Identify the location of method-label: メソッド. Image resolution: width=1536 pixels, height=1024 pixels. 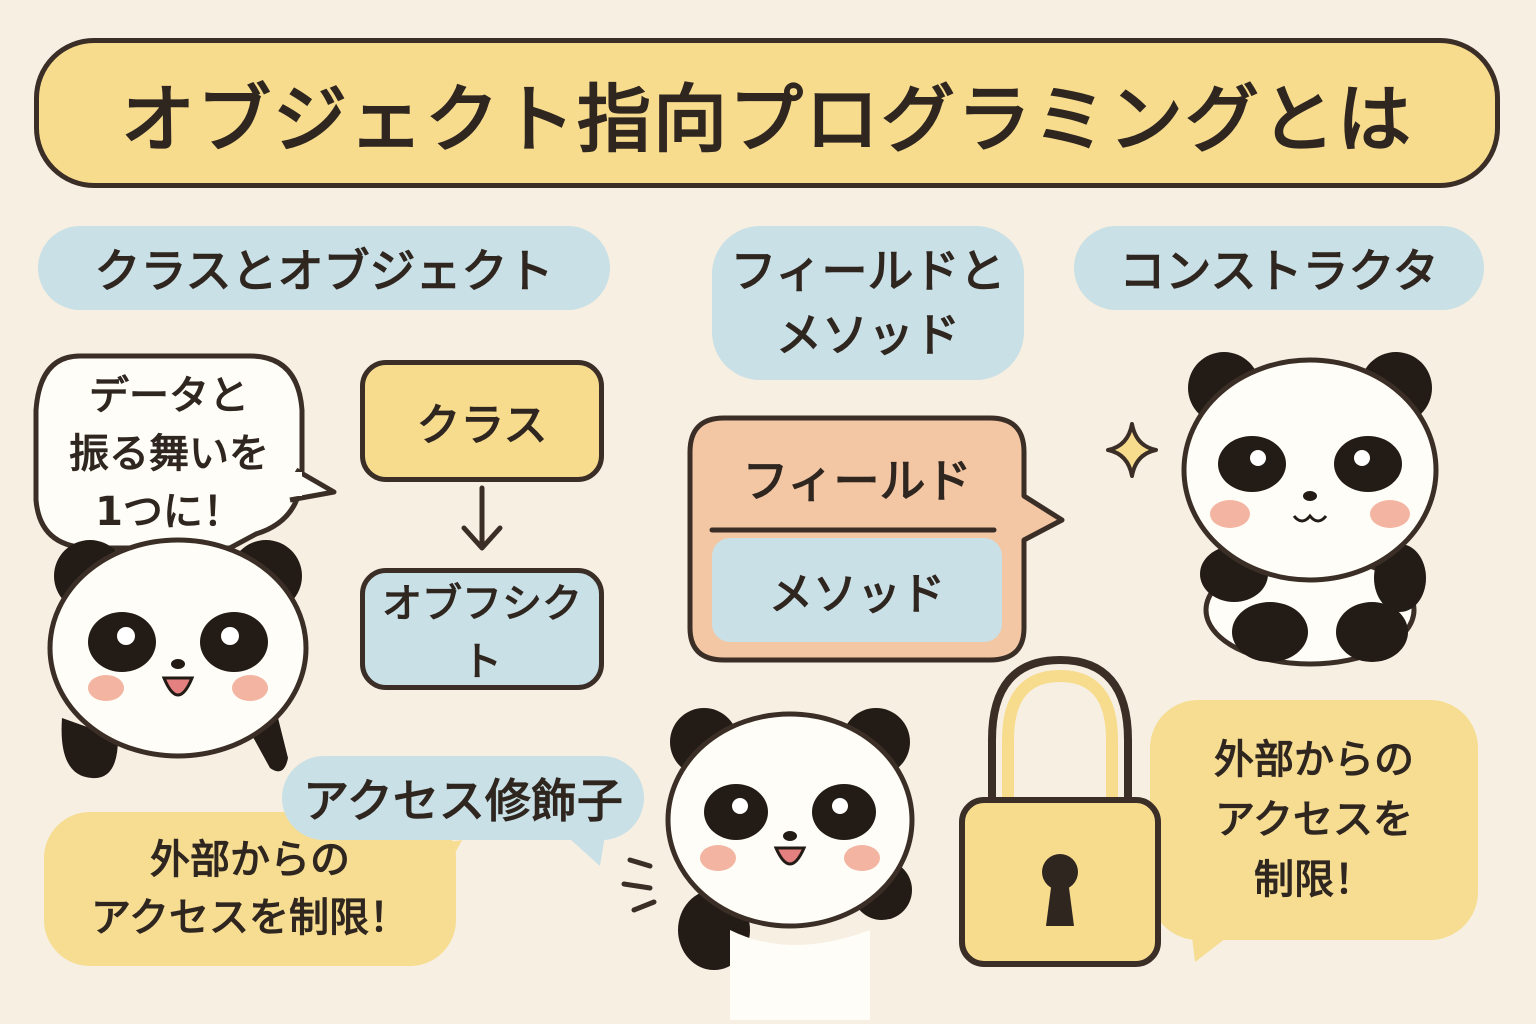
(857, 594).